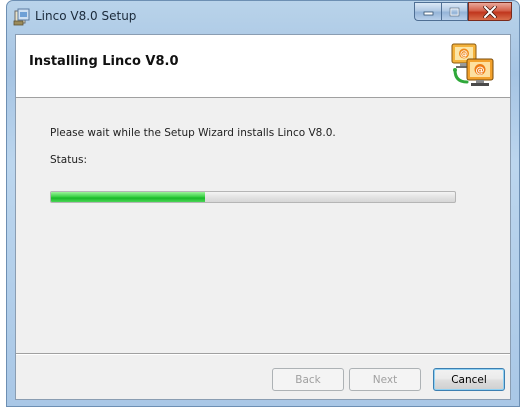 Image resolution: width=526 pixels, height=407 pixels. I want to click on next-button: Next, so click(385, 379).